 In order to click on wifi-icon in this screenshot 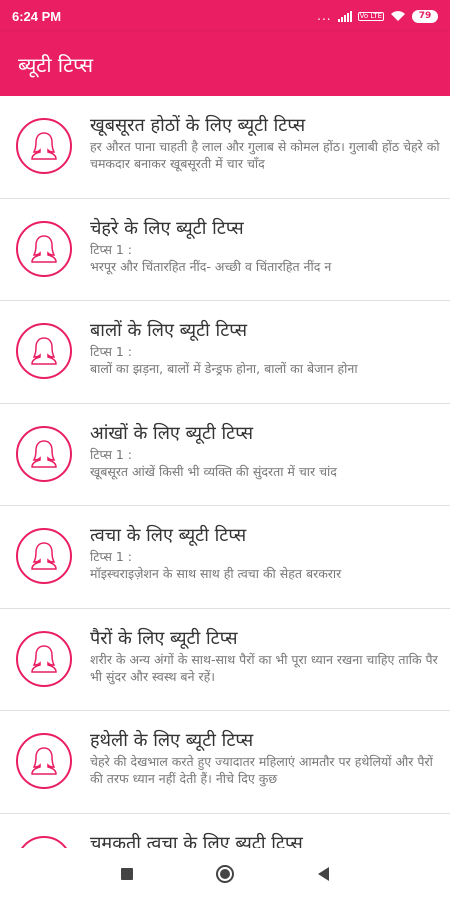, I will do `click(398, 16)`.